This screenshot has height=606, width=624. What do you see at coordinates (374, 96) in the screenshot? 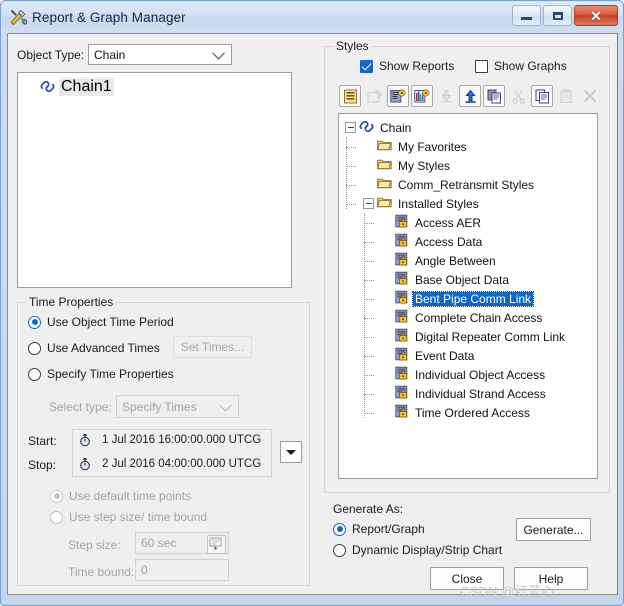
I see `new-graph-icon` at bounding box center [374, 96].